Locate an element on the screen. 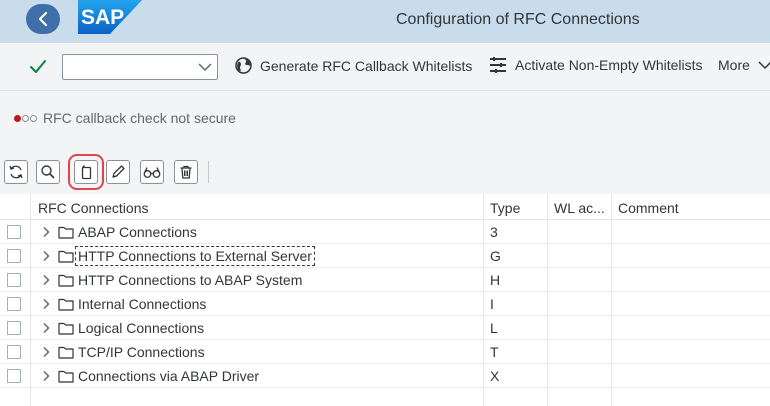 This screenshot has width=770, height=406. table-row: Internal Connections I is located at coordinates (385, 304).